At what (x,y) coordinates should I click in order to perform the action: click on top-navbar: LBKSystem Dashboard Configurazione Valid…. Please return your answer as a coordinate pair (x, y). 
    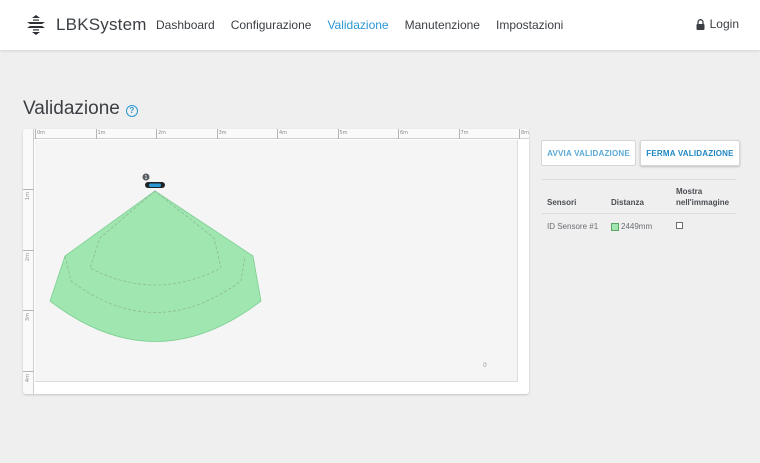
    Looking at the image, I should click on (380, 25).